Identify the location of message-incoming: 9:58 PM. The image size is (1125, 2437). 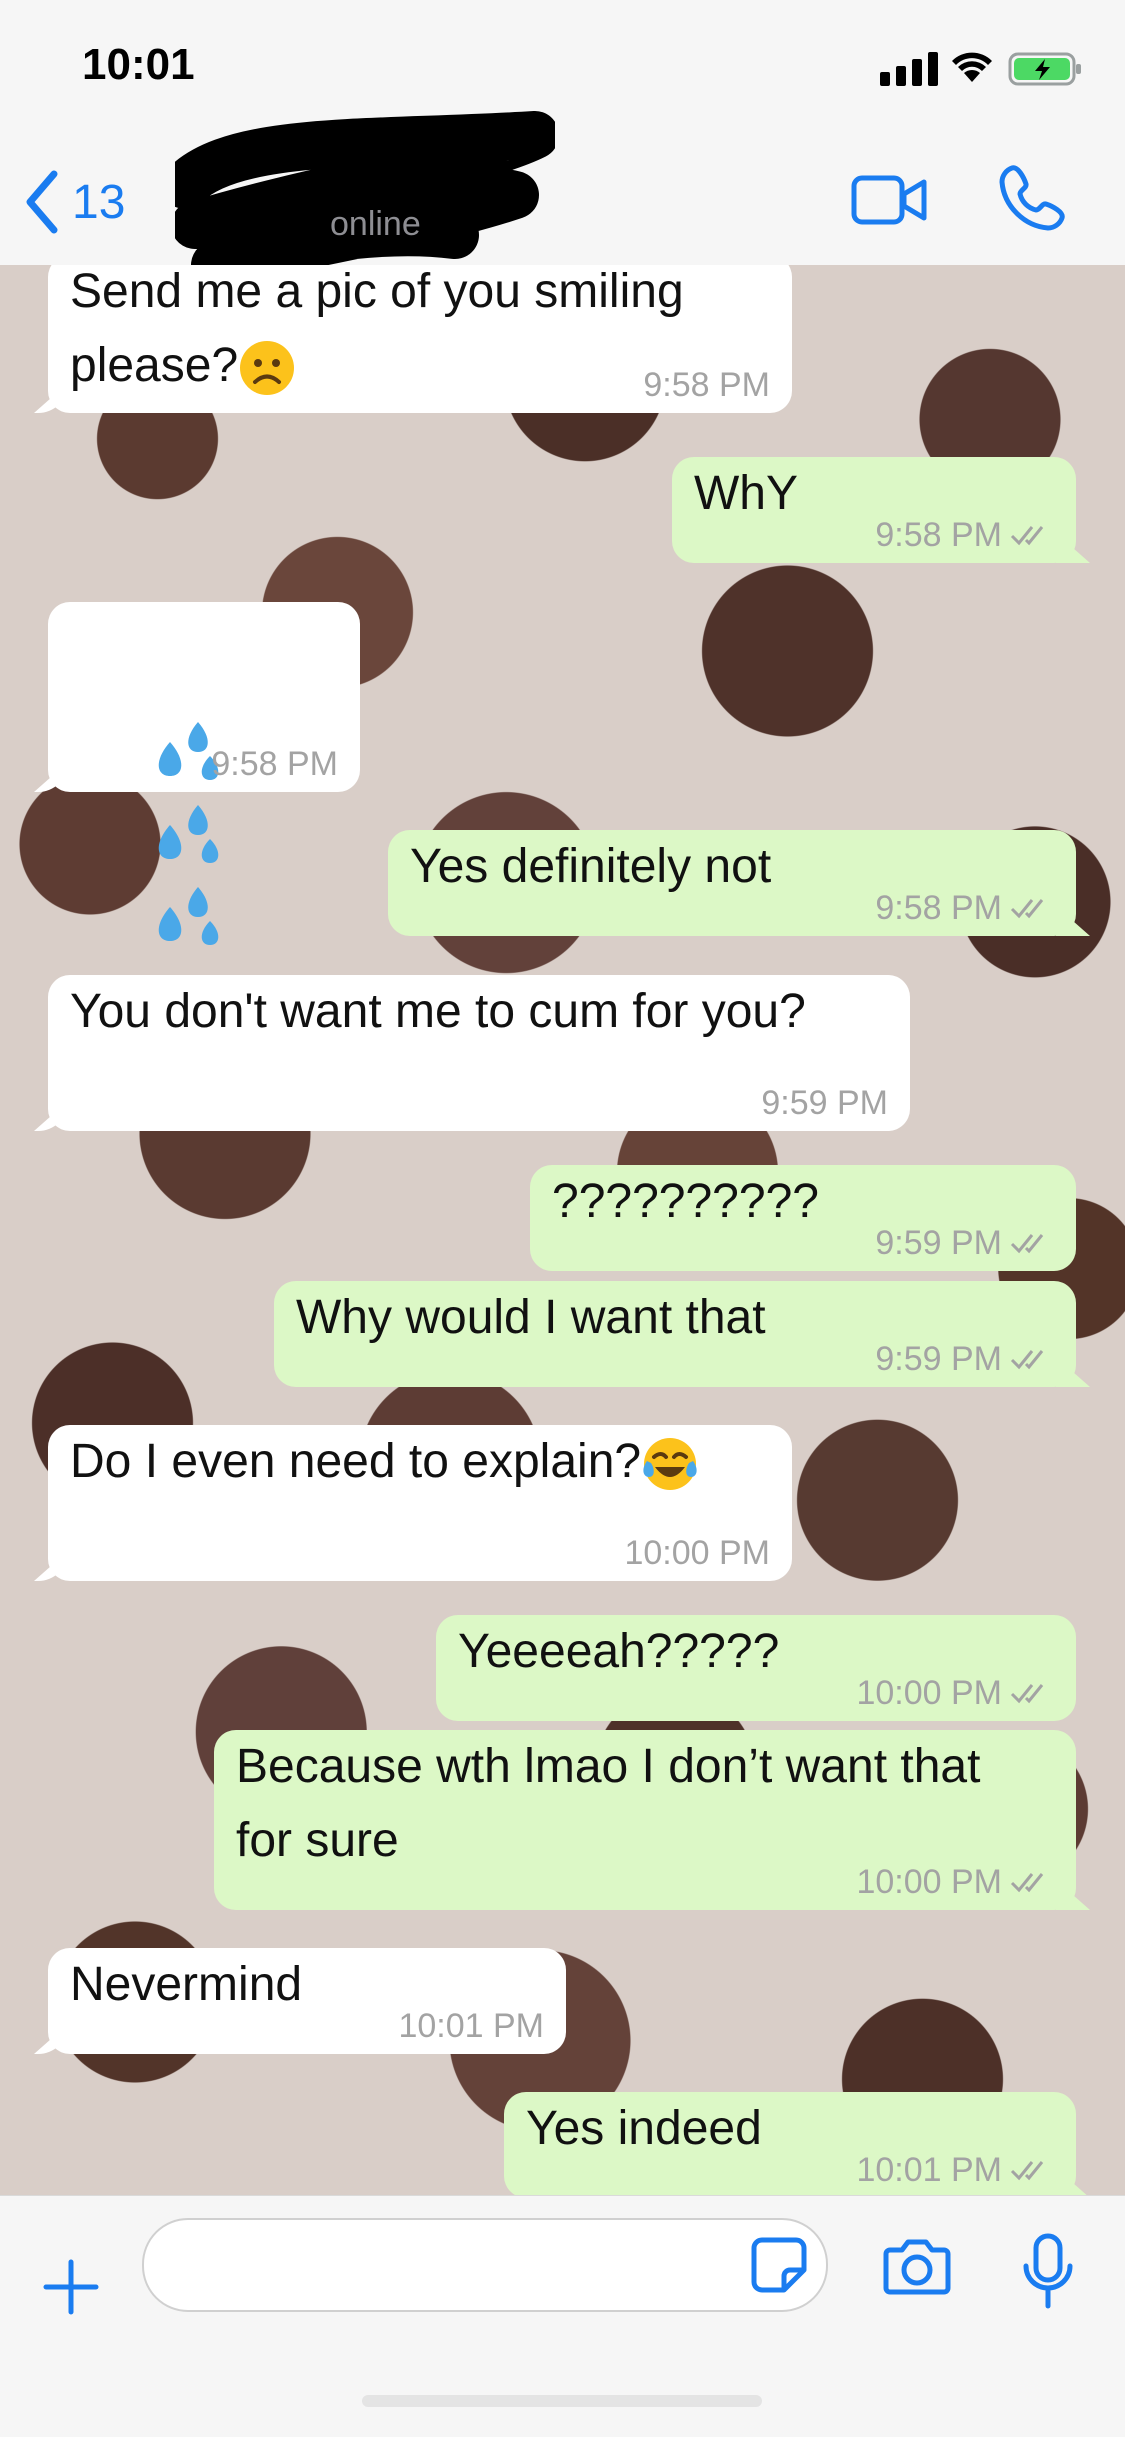
(204, 773).